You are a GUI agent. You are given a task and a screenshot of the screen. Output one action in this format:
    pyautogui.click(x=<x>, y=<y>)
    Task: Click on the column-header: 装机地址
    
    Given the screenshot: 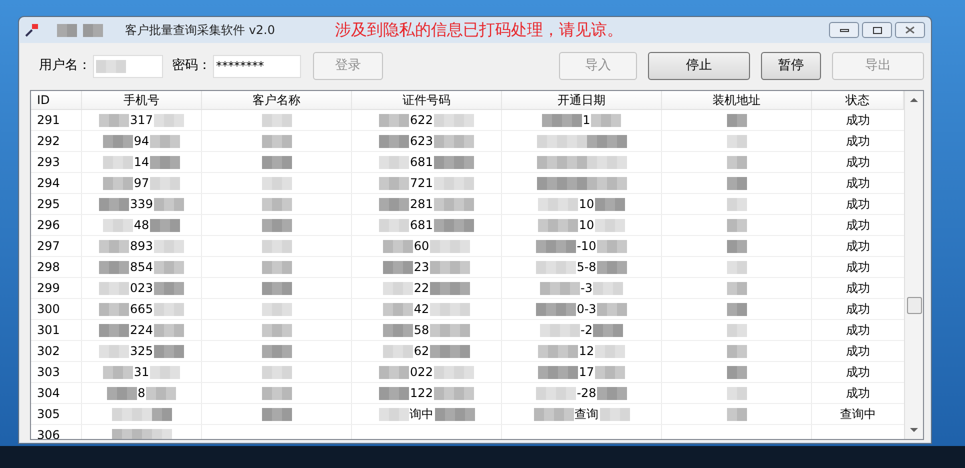 What is the action you would take?
    pyautogui.click(x=736, y=100)
    